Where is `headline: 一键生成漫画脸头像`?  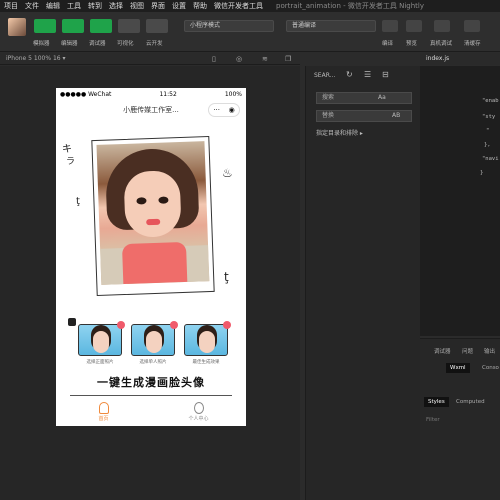 headline: 一键生成漫画脸头像 is located at coordinates (151, 382).